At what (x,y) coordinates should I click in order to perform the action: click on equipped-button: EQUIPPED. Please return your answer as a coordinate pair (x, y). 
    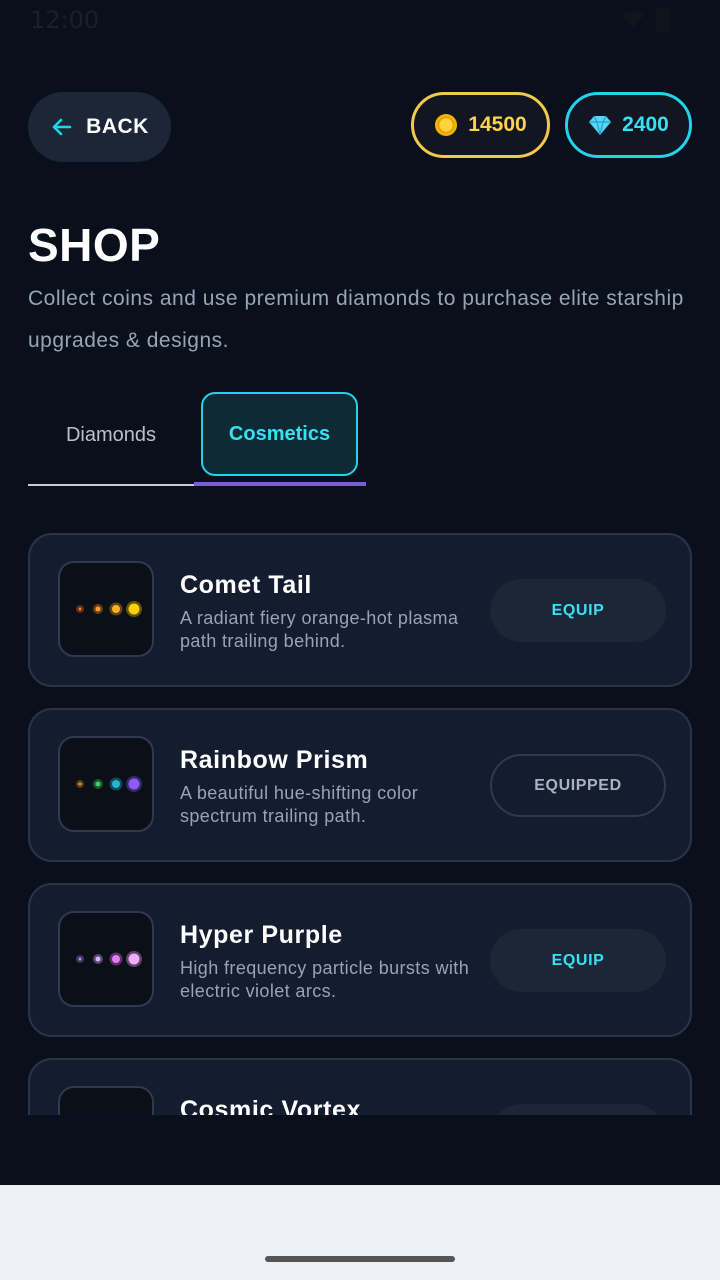
    Looking at the image, I should click on (578, 785).